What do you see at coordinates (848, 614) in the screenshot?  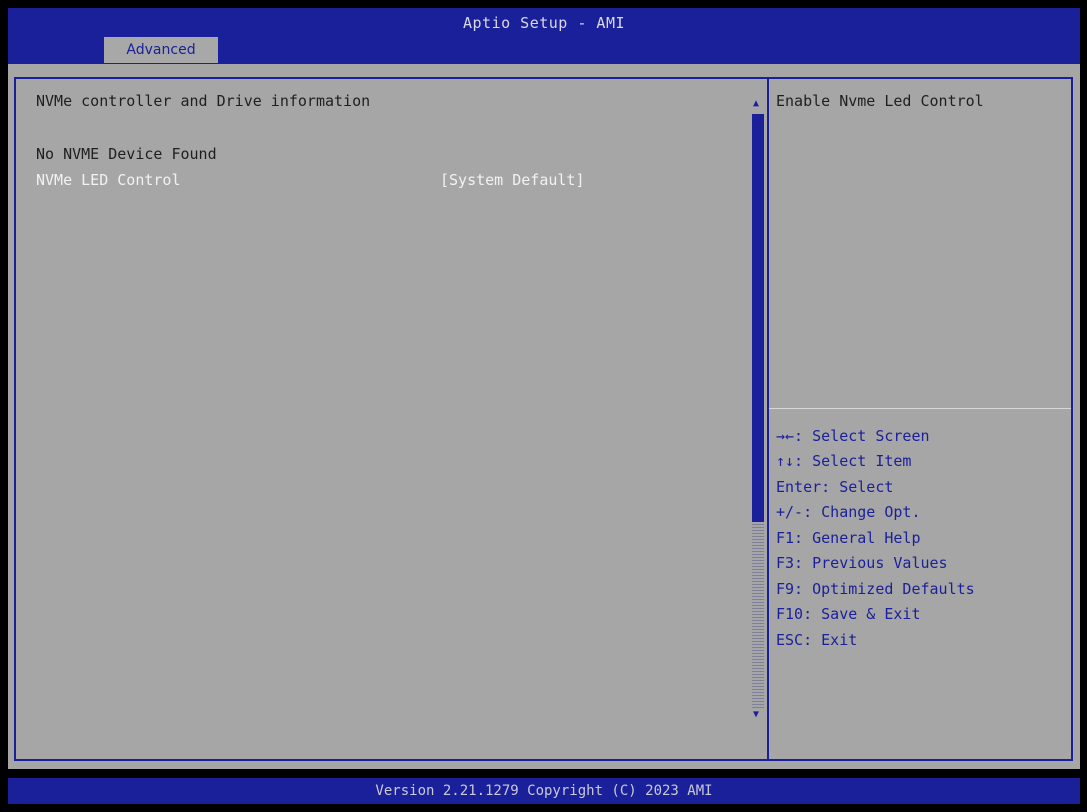 I see `help-key-save-exit: F10: Save & Exit` at bounding box center [848, 614].